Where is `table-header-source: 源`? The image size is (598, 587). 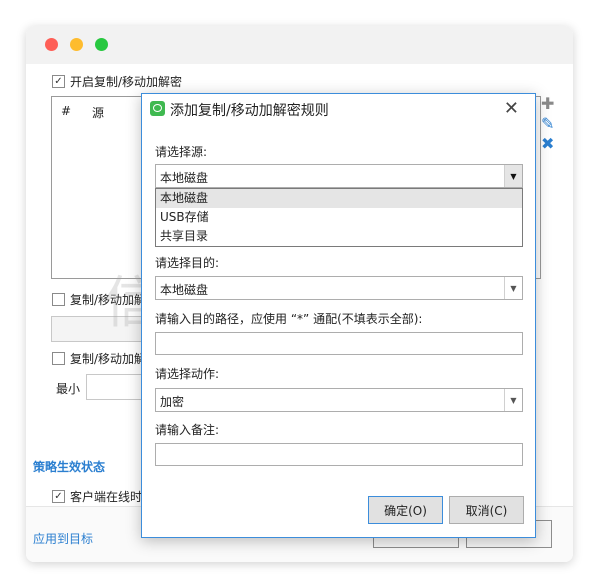 table-header-source: 源 is located at coordinates (98, 113).